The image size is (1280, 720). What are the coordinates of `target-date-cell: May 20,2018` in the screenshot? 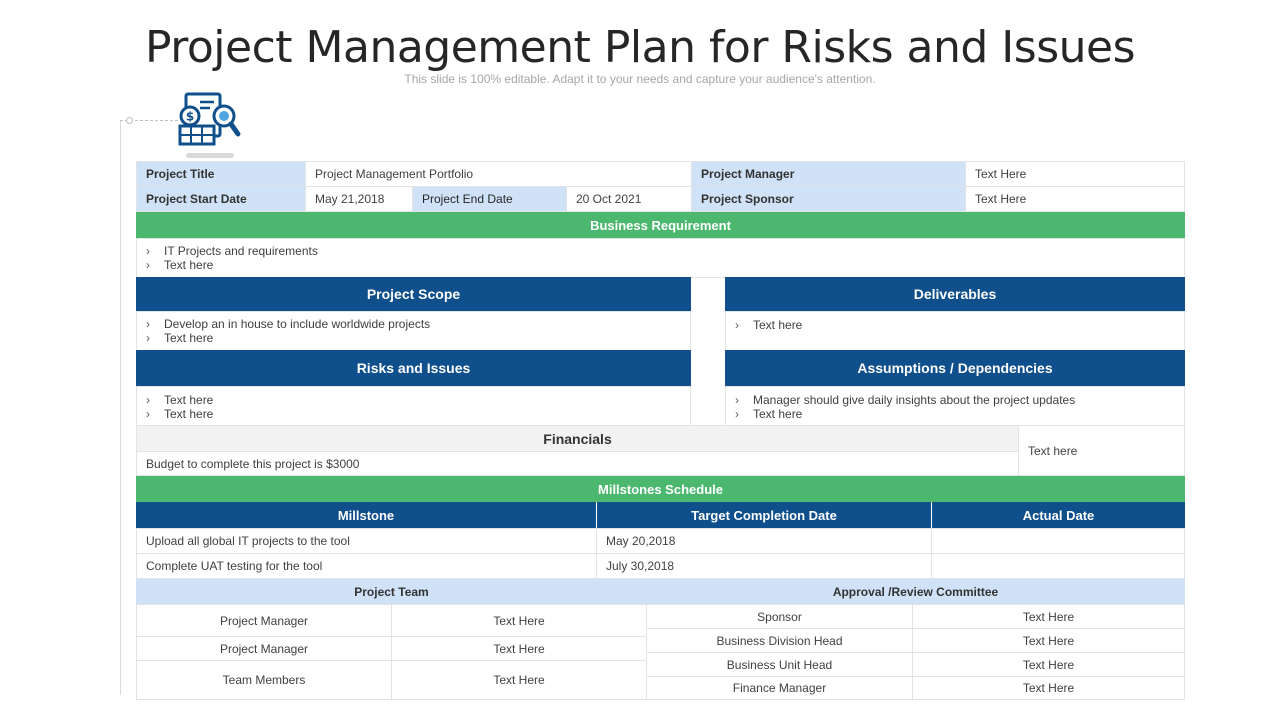 It's located at (764, 541).